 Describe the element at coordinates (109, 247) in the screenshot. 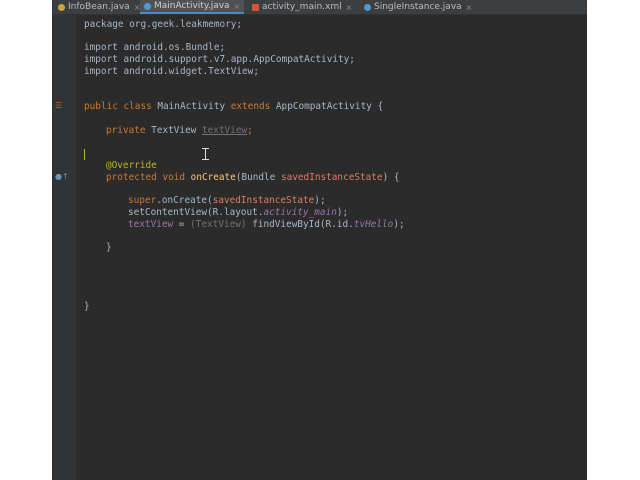

I see `code-line-method-close-brace: }` at that location.